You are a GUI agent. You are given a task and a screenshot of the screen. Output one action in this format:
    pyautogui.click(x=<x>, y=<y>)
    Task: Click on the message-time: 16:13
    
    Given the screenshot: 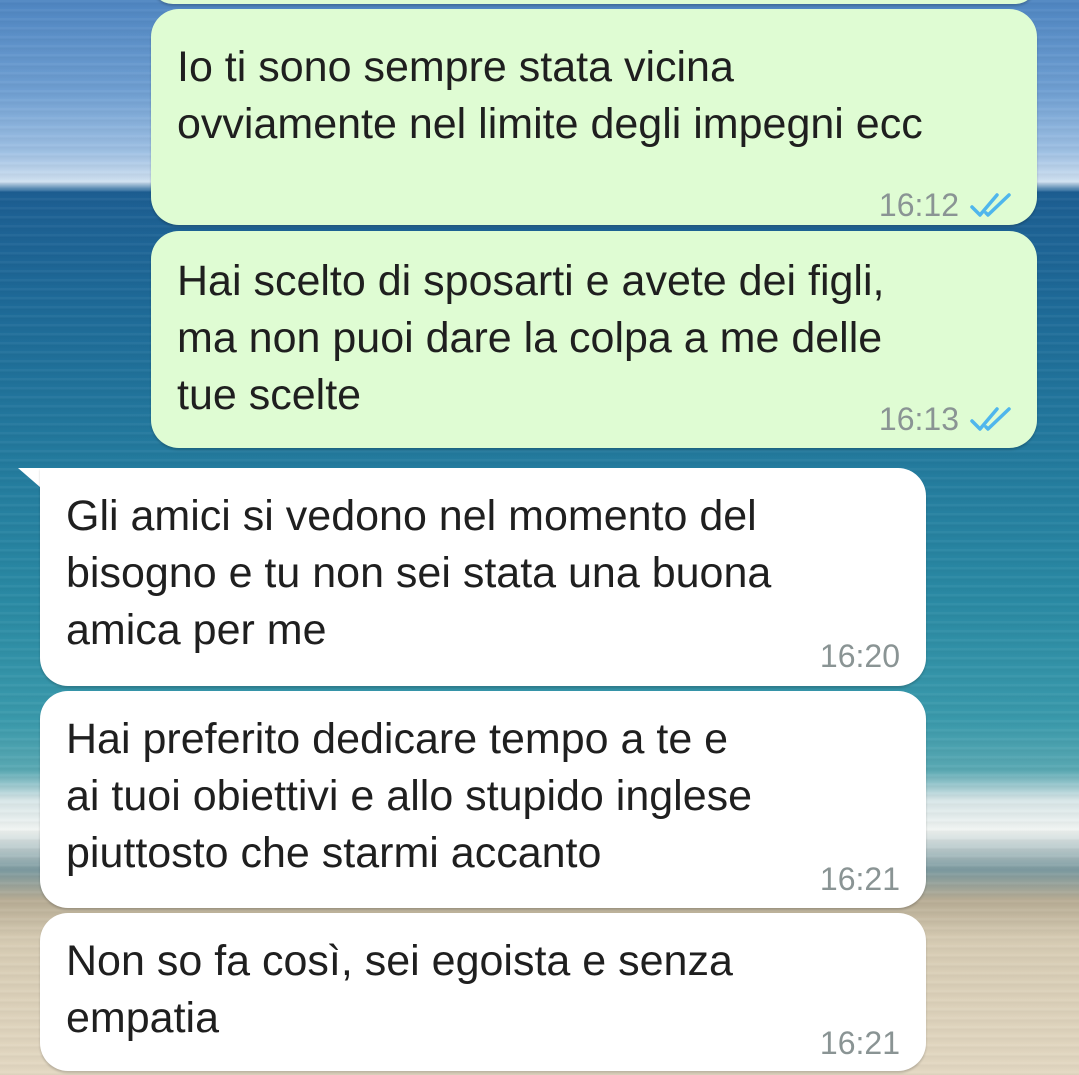 What is the action you would take?
    pyautogui.click(x=918, y=419)
    